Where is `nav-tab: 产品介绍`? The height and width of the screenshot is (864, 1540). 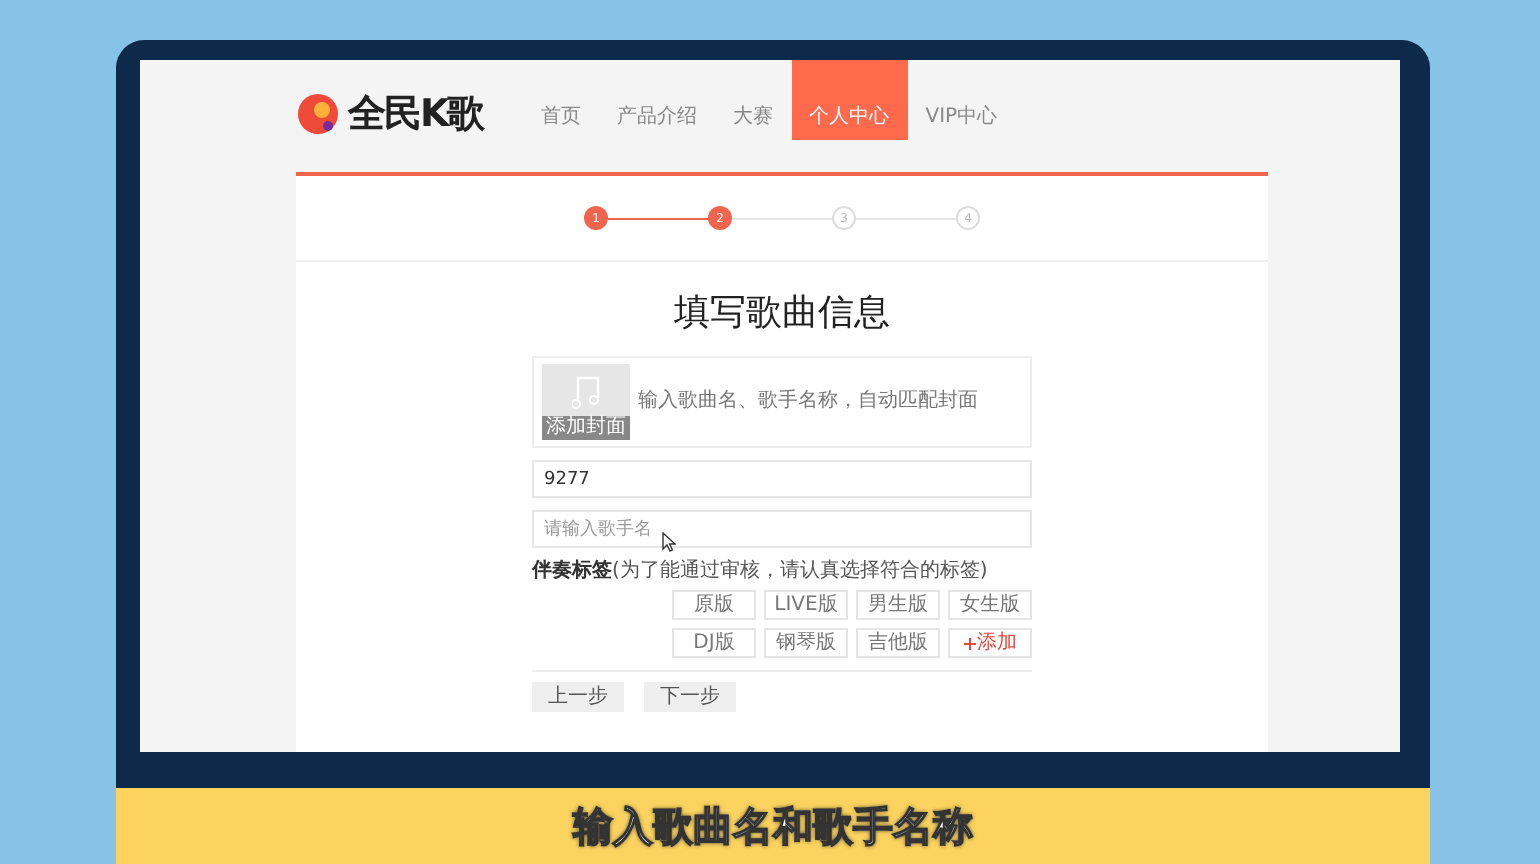 nav-tab: 产品介绍 is located at coordinates (657, 100).